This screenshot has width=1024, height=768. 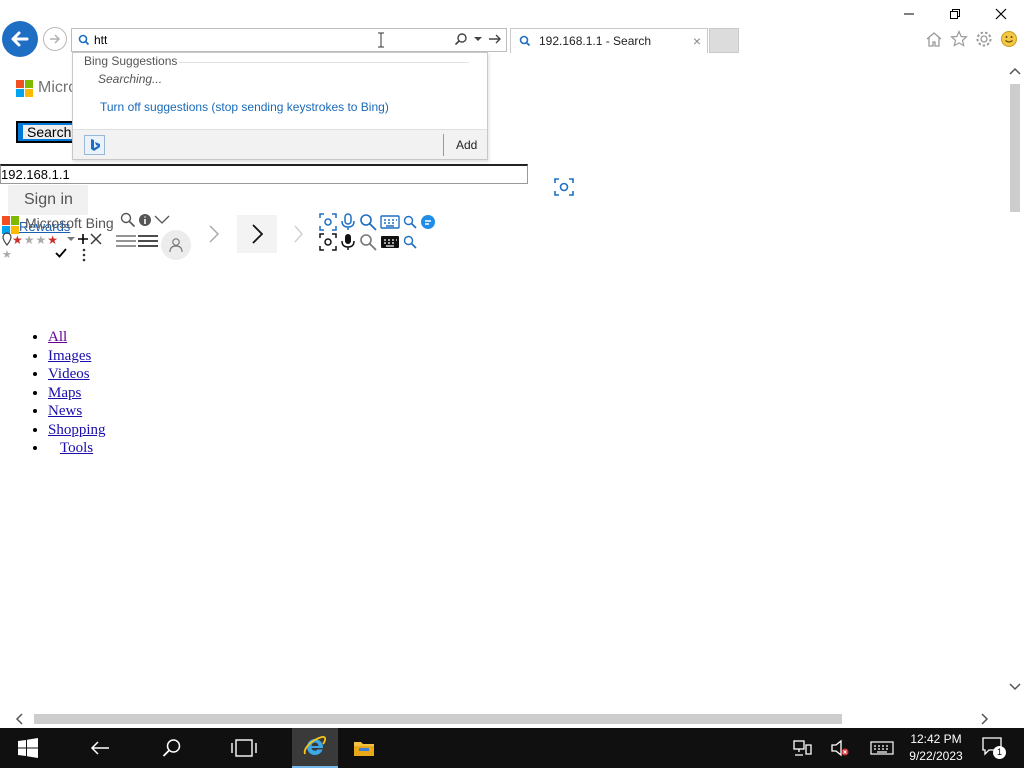 What do you see at coordinates (172, 748) in the screenshot?
I see `taskbar-search-button` at bounding box center [172, 748].